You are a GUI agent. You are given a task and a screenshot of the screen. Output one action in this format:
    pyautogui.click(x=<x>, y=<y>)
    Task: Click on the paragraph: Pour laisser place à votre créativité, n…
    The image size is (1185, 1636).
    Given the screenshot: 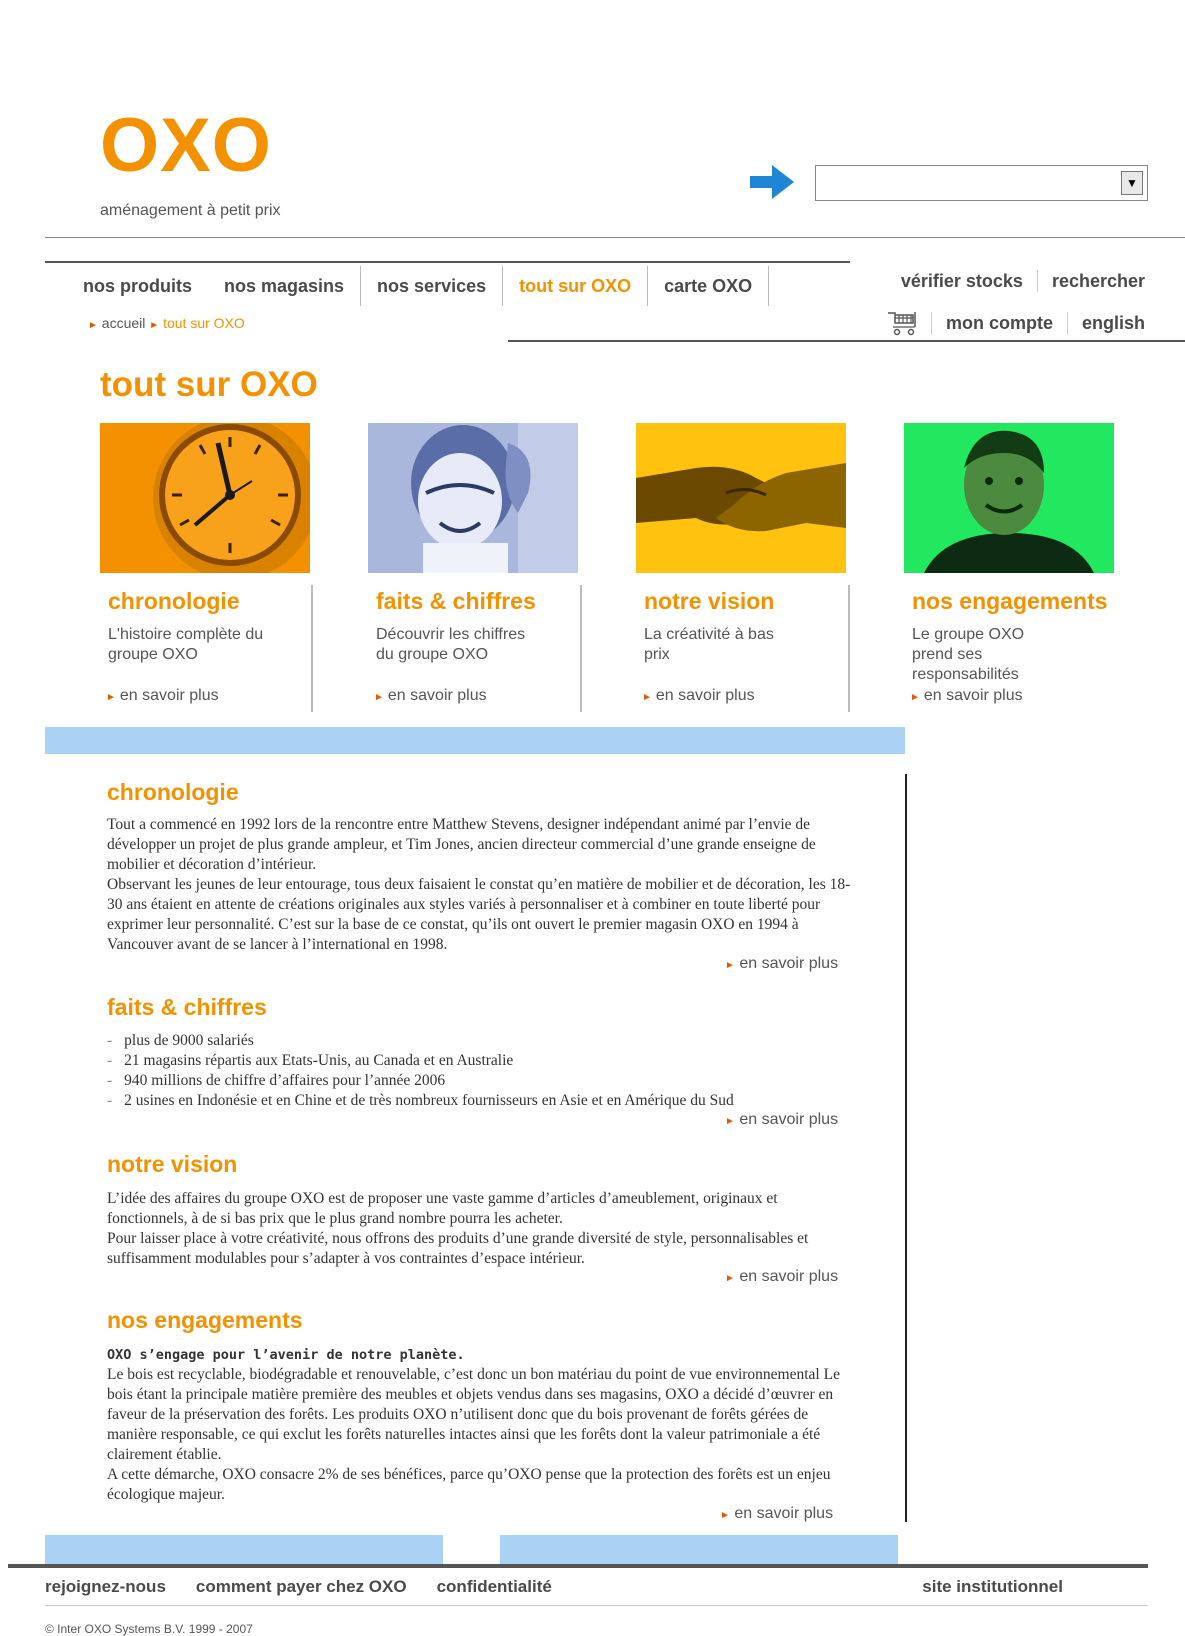 What is the action you would take?
    pyautogui.click(x=458, y=1248)
    